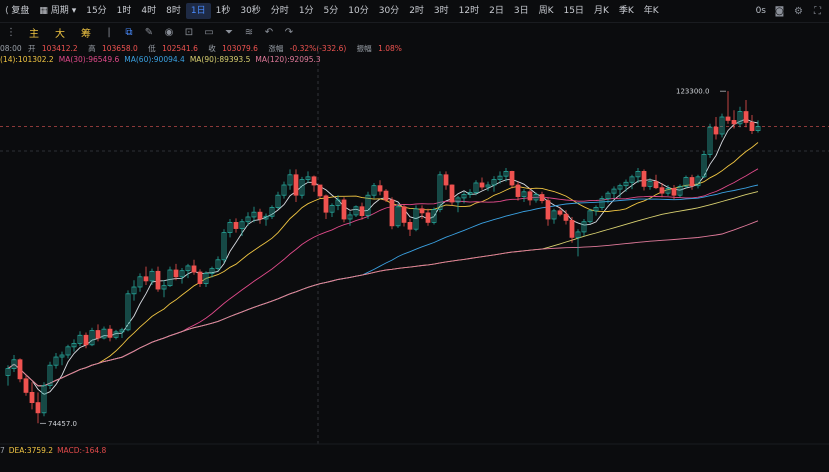 The height and width of the screenshot is (472, 829). I want to click on macd-legend-item: MACD:-164.8, so click(82, 450).